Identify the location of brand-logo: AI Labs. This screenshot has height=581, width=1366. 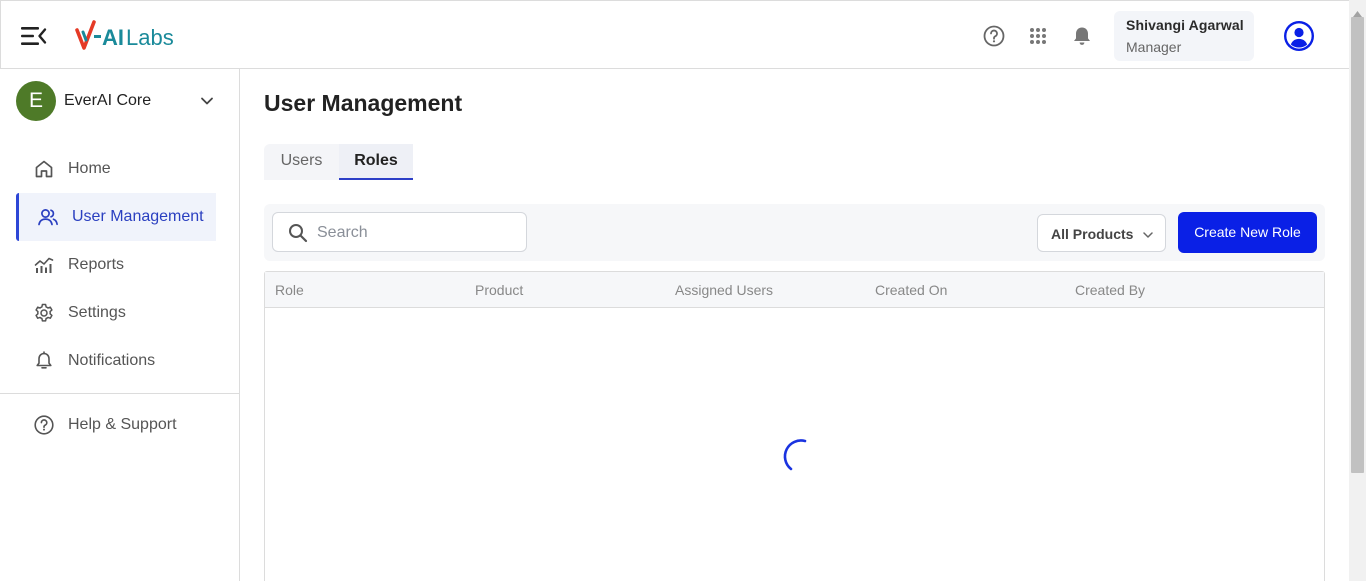
(127, 36).